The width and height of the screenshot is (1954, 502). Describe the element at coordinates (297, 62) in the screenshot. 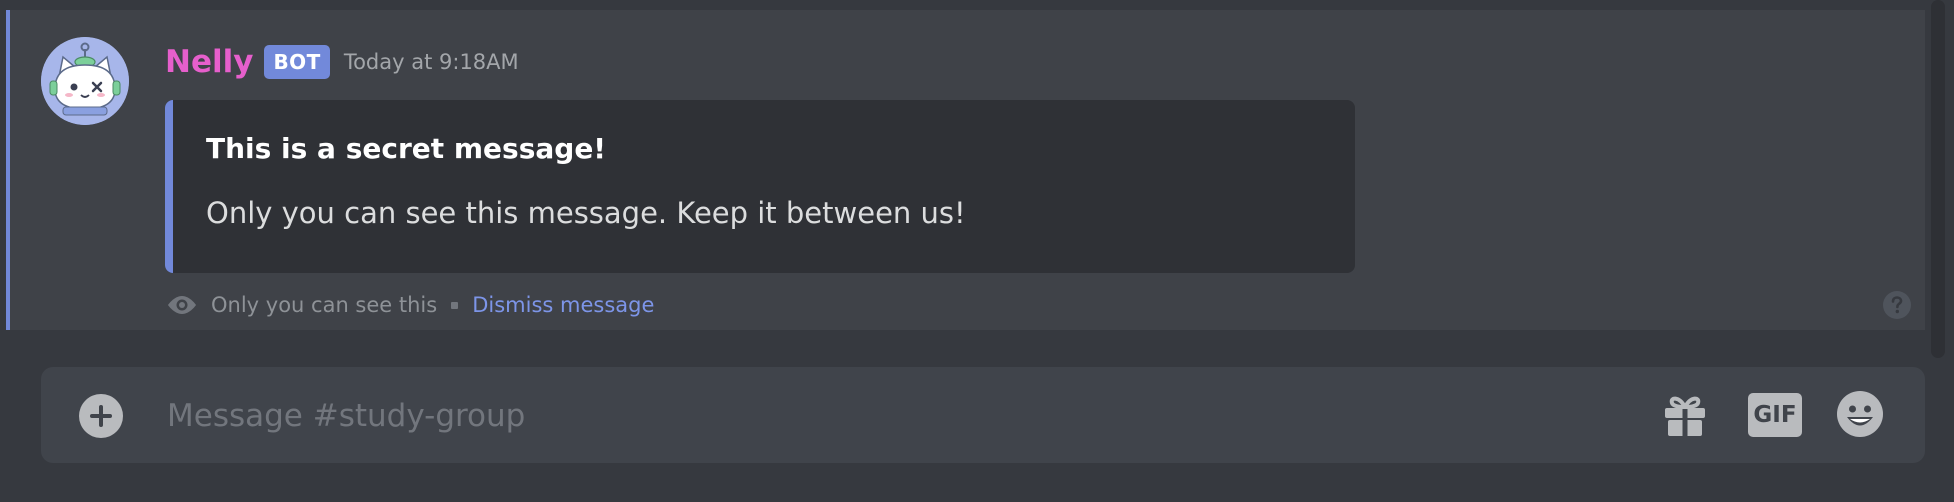

I see `bot-tag: BOT` at that location.